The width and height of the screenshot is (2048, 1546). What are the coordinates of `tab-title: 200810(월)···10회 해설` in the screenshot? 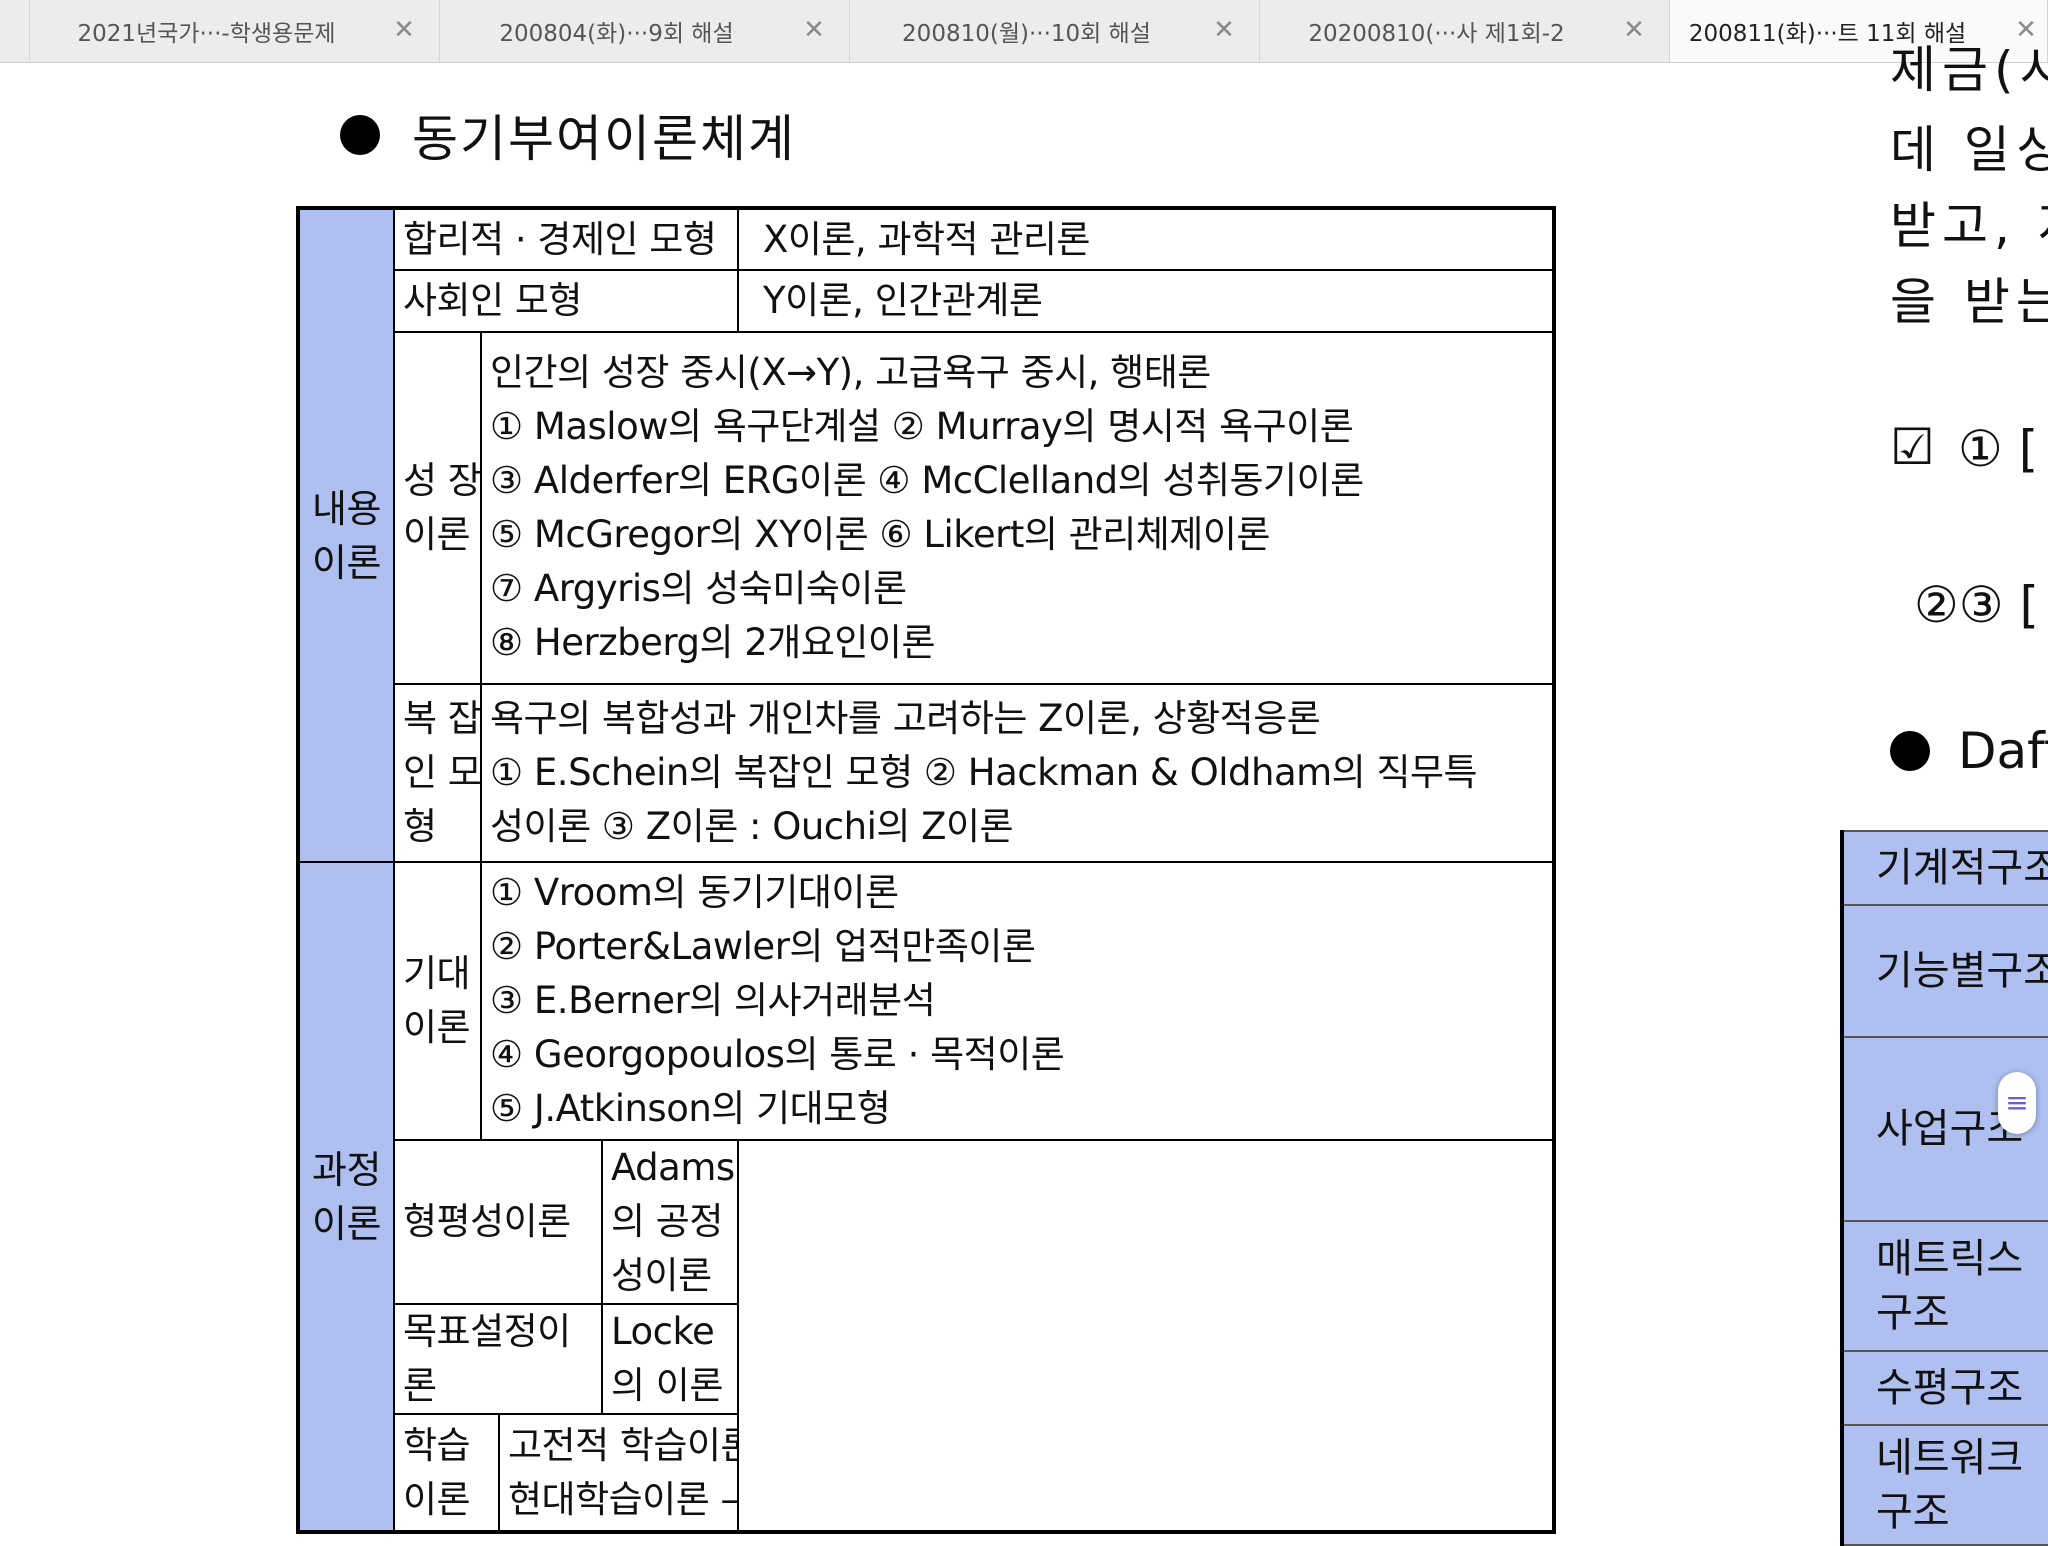 It's located at (1026, 34).